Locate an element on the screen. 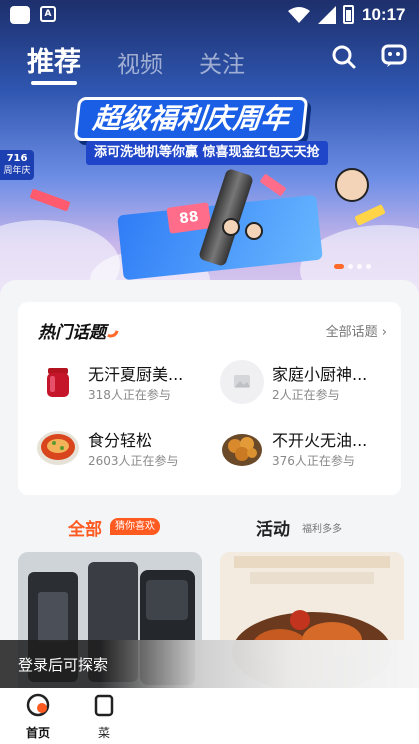  toast-text: 登录后可探索 is located at coordinates (63, 665).